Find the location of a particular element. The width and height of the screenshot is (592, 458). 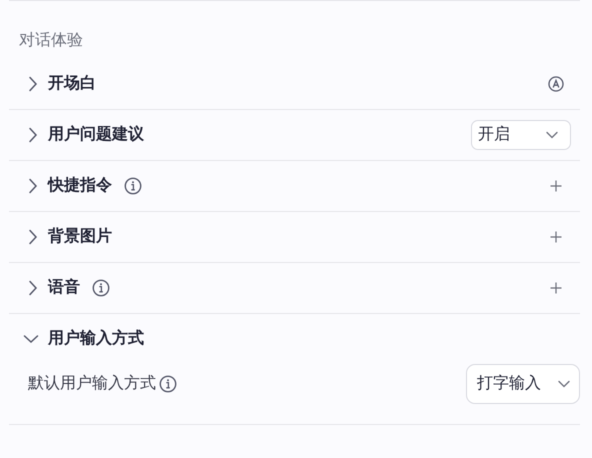

item-title: 开场白 is located at coordinates (72, 84).